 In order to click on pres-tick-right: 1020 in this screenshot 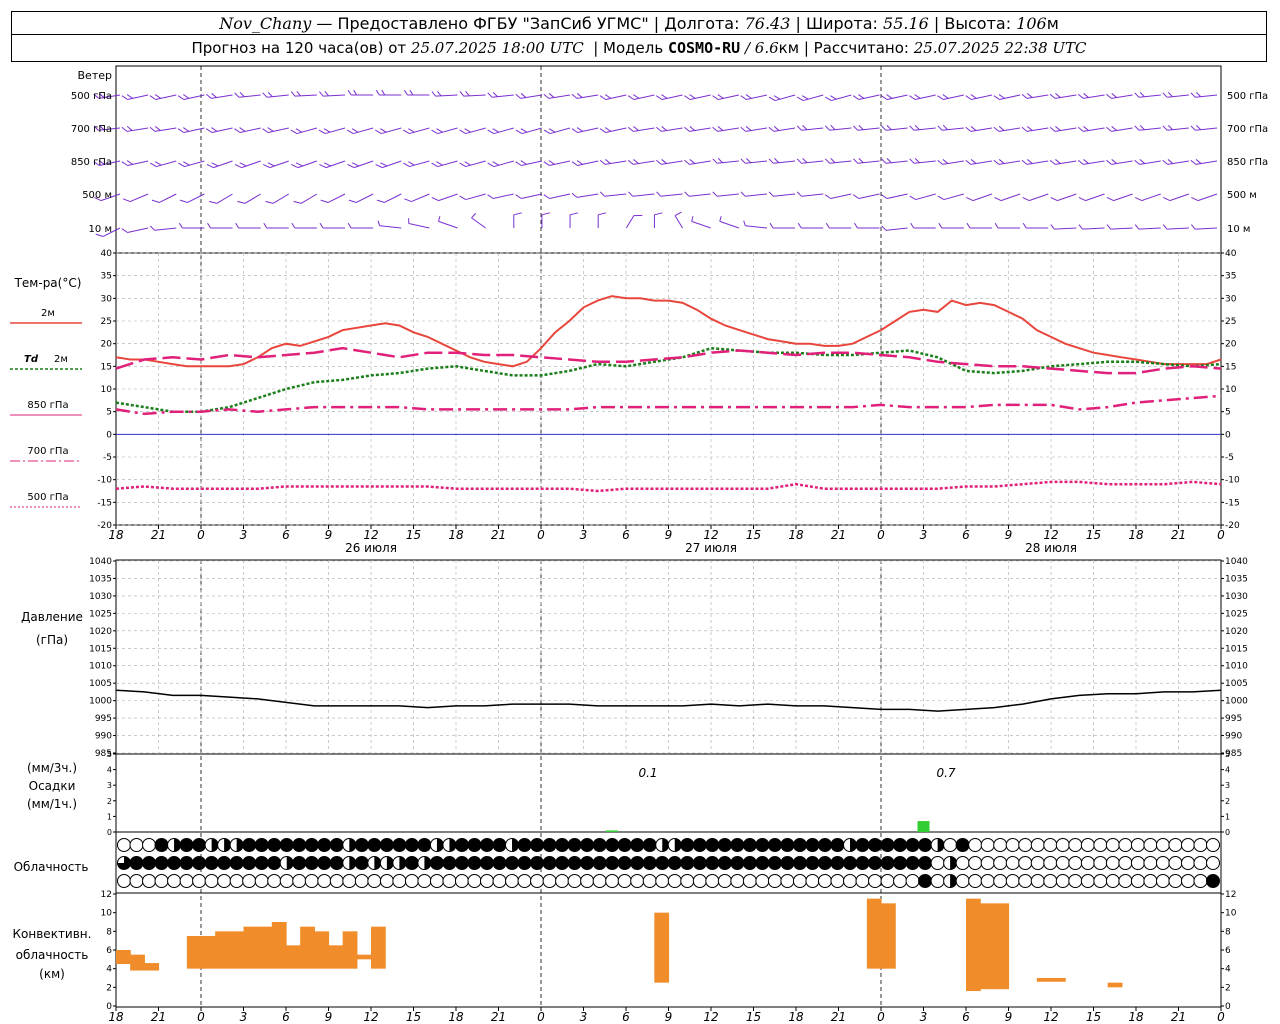, I will do `click(1236, 632)`.